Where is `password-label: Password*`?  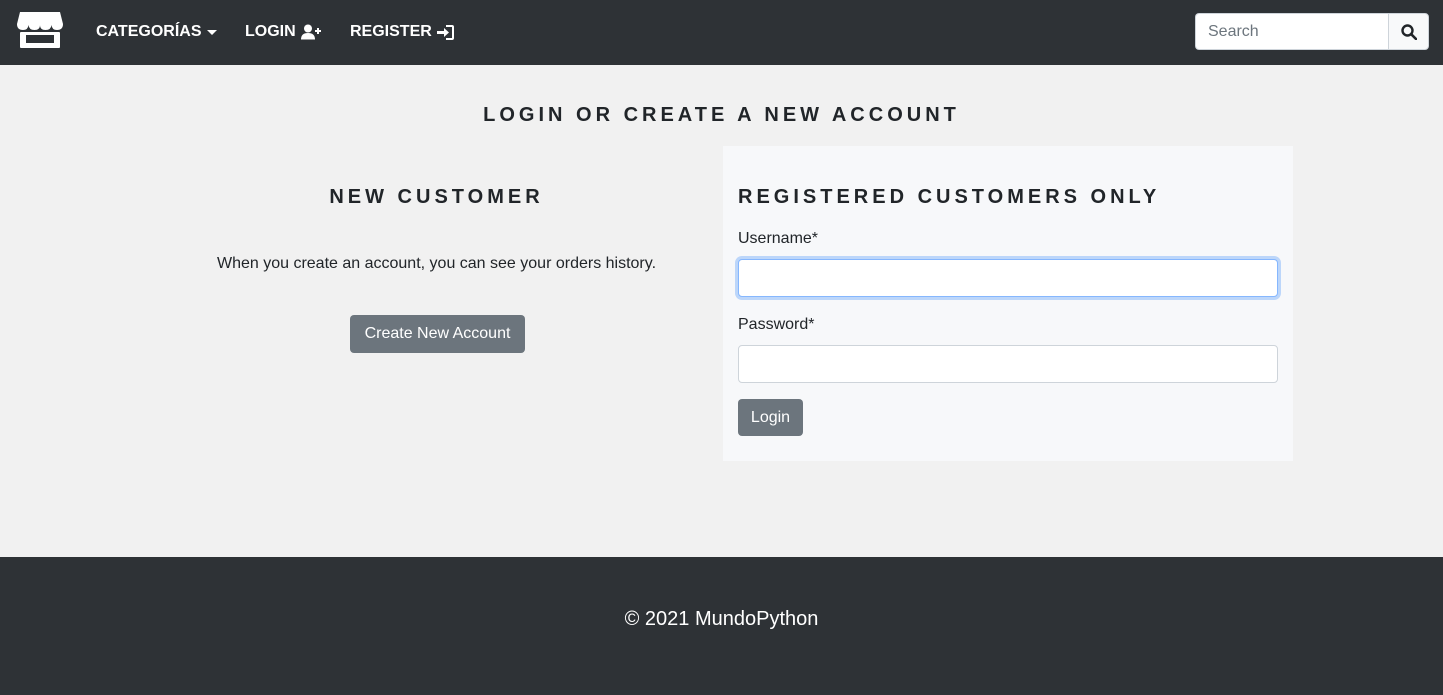
password-label: Password* is located at coordinates (776, 324).